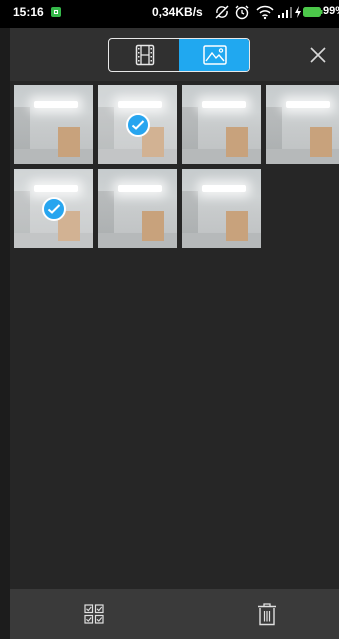 This screenshot has height=639, width=339. I want to click on top-bar, so click(174, 54).